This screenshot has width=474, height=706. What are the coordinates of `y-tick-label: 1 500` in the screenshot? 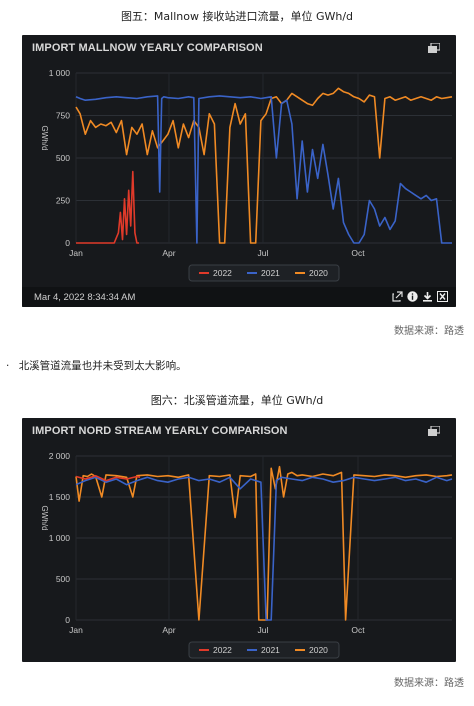 It's located at (60, 497).